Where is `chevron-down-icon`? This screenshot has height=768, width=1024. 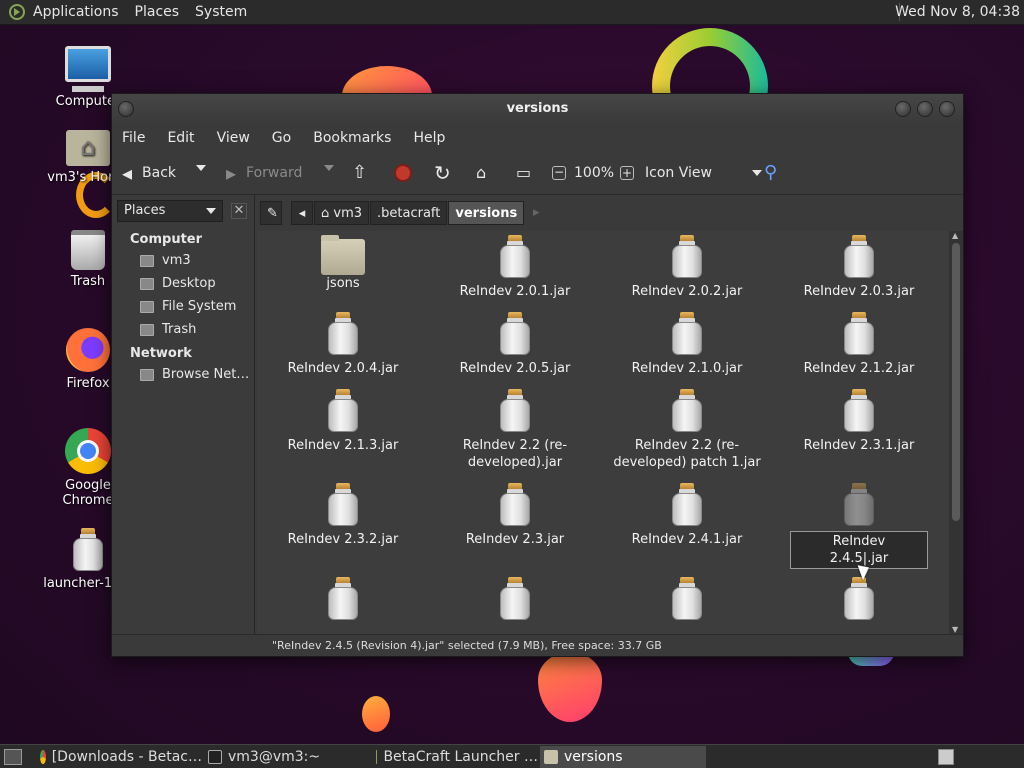
chevron-down-icon is located at coordinates (756, 172).